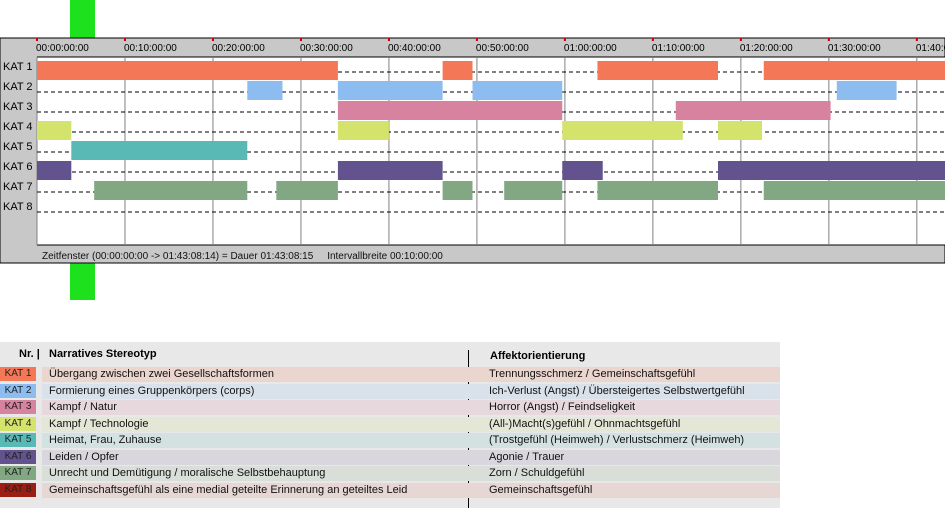 The height and width of the screenshot is (530, 945). I want to click on category-label: KAT 8, so click(18, 207).